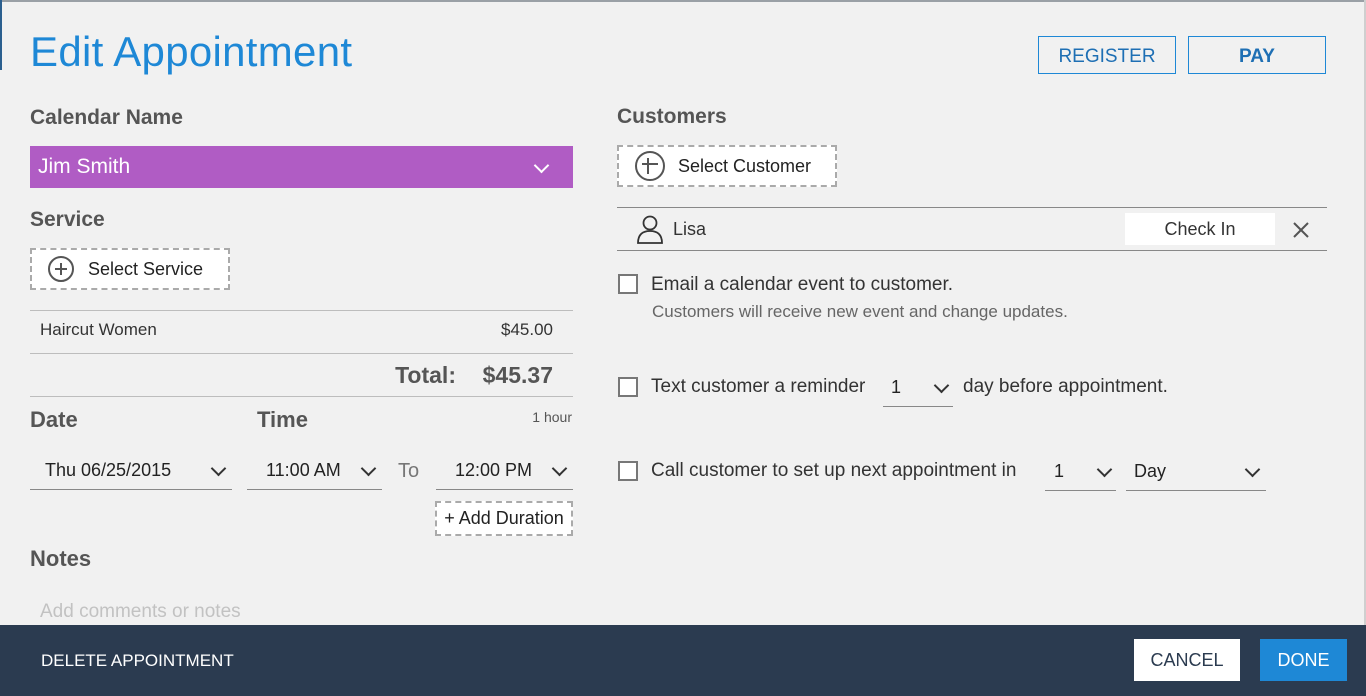 The width and height of the screenshot is (1366, 696). What do you see at coordinates (108, 470) in the screenshot?
I see `date-value: Thu 06/25/2015` at bounding box center [108, 470].